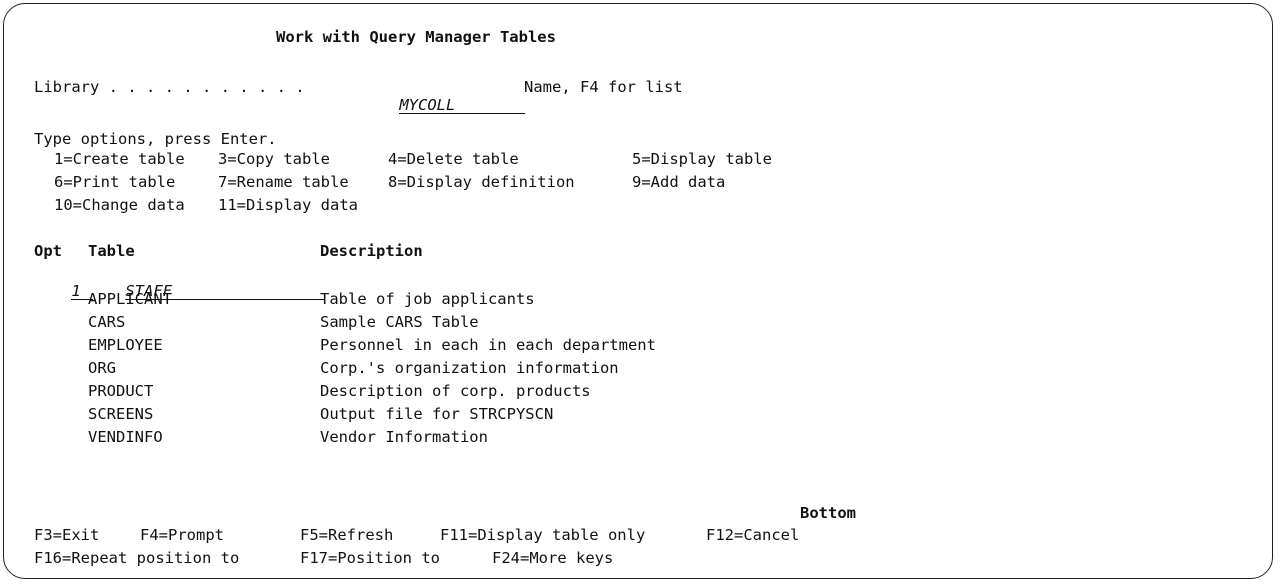 The width and height of the screenshot is (1280, 586). Describe the element at coordinates (399, 322) in the screenshot. I see `table-description: Sample CARS Table` at that location.